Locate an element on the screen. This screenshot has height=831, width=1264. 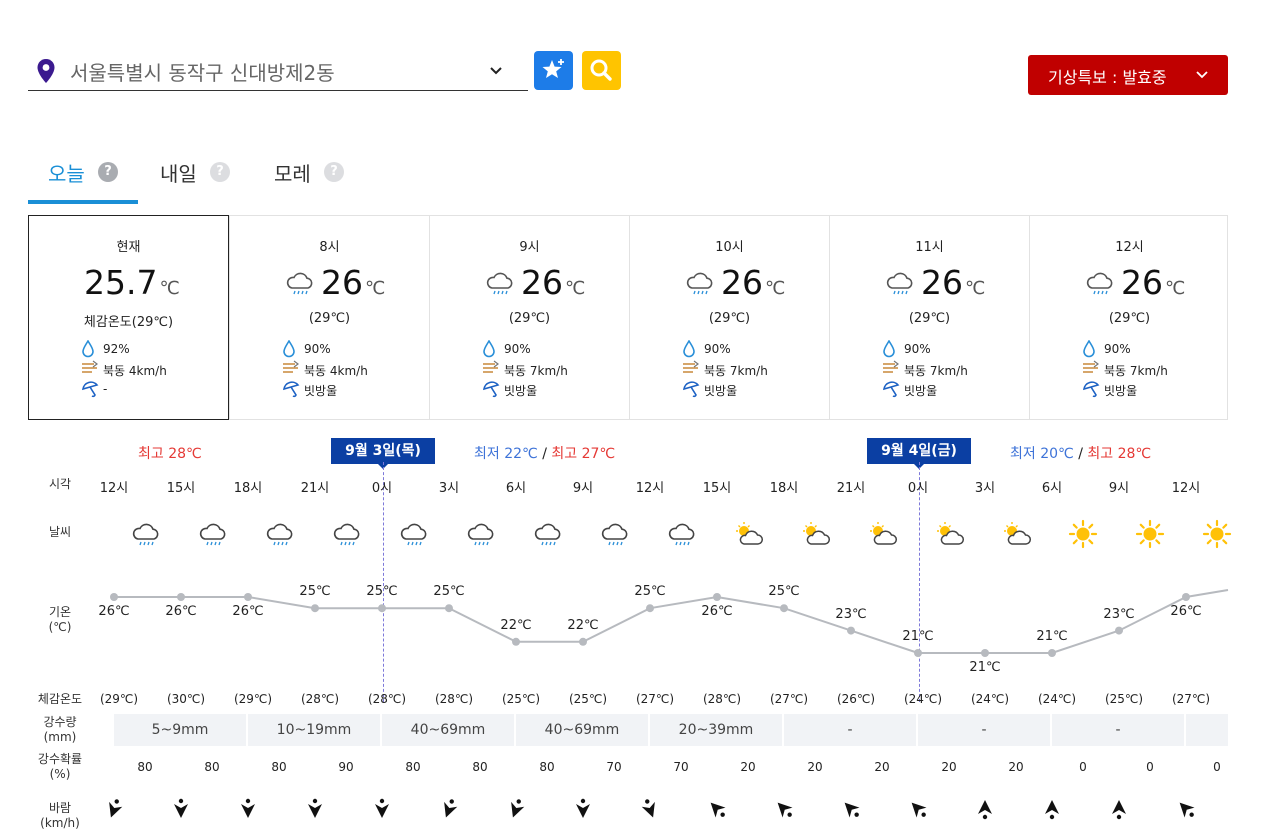
hour-label: 18시 is located at coordinates (248, 488).